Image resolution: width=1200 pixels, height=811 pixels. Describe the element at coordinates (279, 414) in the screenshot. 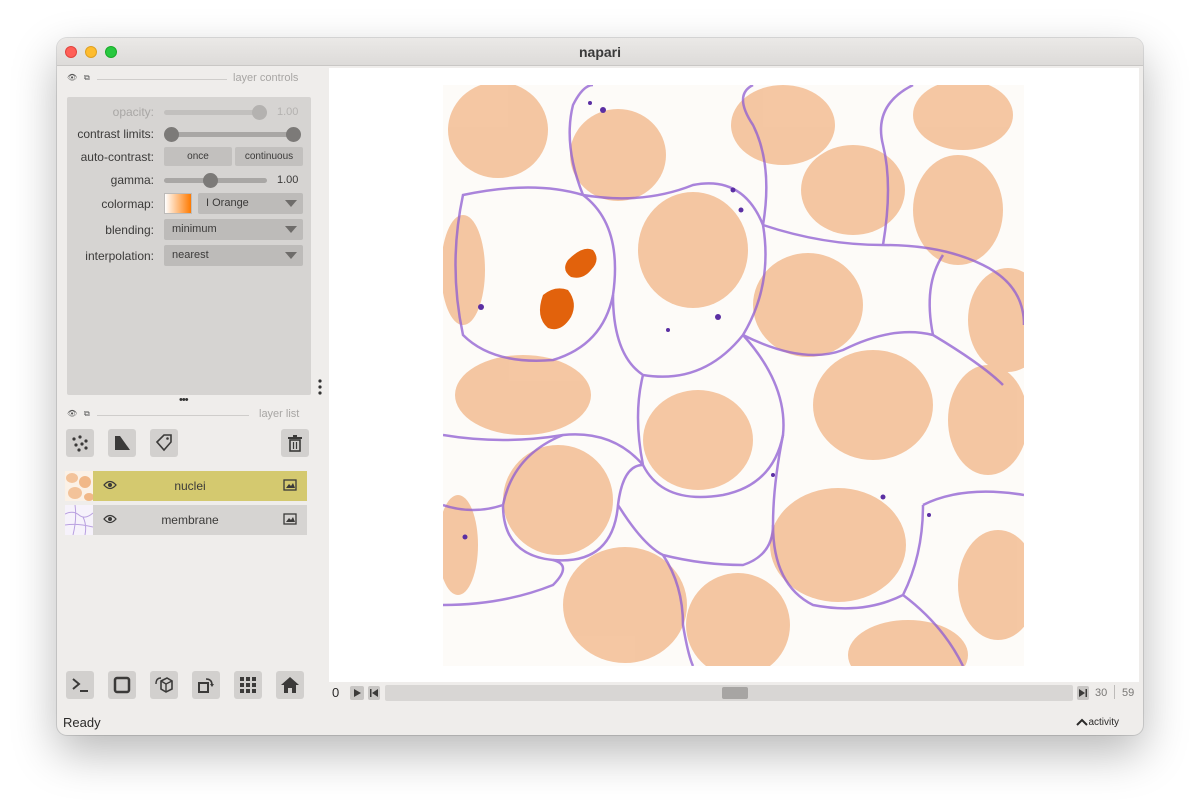

I see `layer-list-label: layer list` at that location.